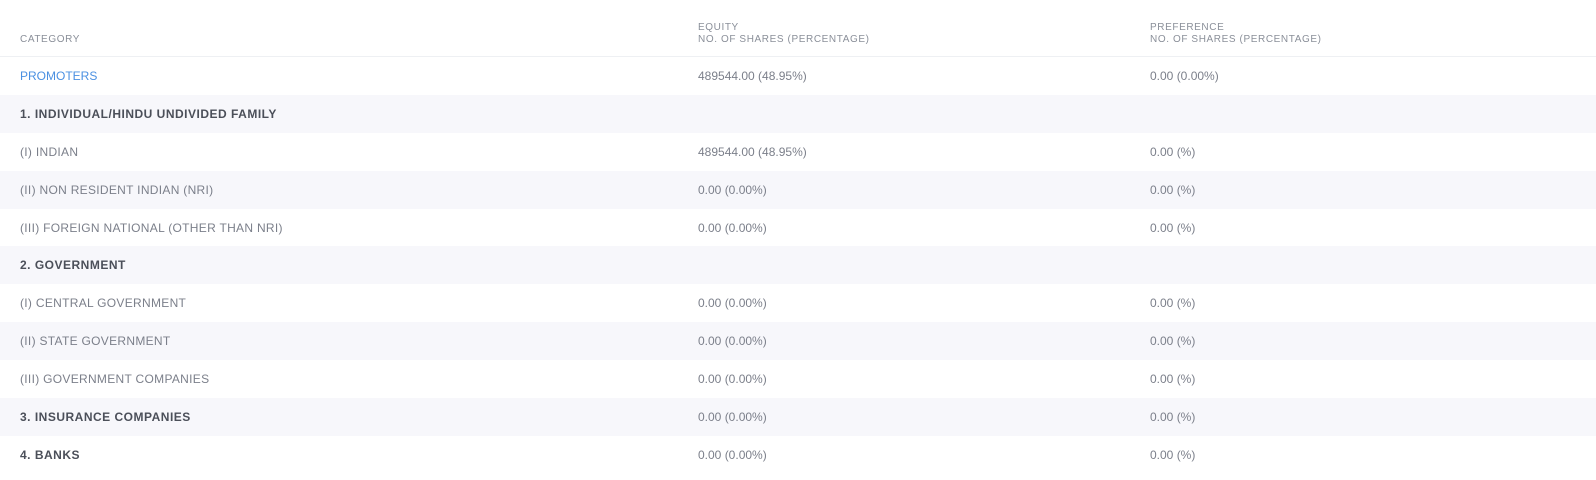 The image size is (1596, 480). I want to click on header-preference: PREFERENCE NO. OF SHARES (PERCENTAGE), so click(1363, 39).